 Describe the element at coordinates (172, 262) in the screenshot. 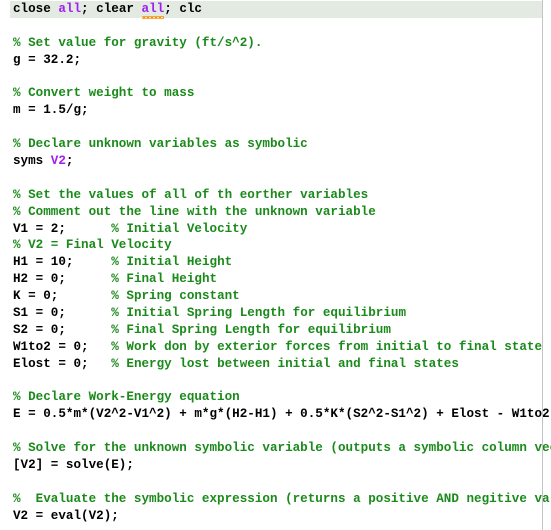

I see `code-token-comment: % Initial Height` at that location.